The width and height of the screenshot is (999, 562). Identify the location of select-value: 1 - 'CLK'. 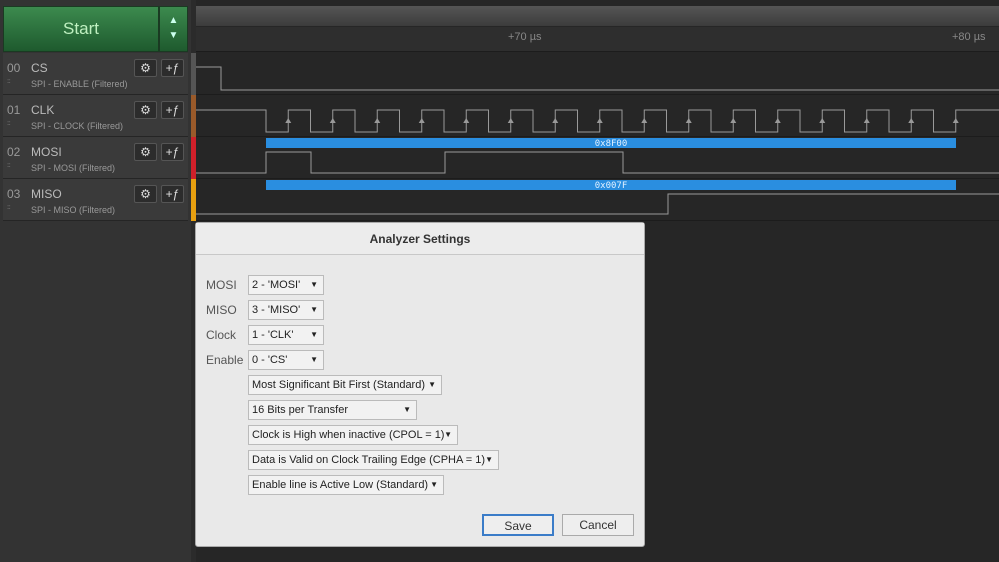
(273, 335).